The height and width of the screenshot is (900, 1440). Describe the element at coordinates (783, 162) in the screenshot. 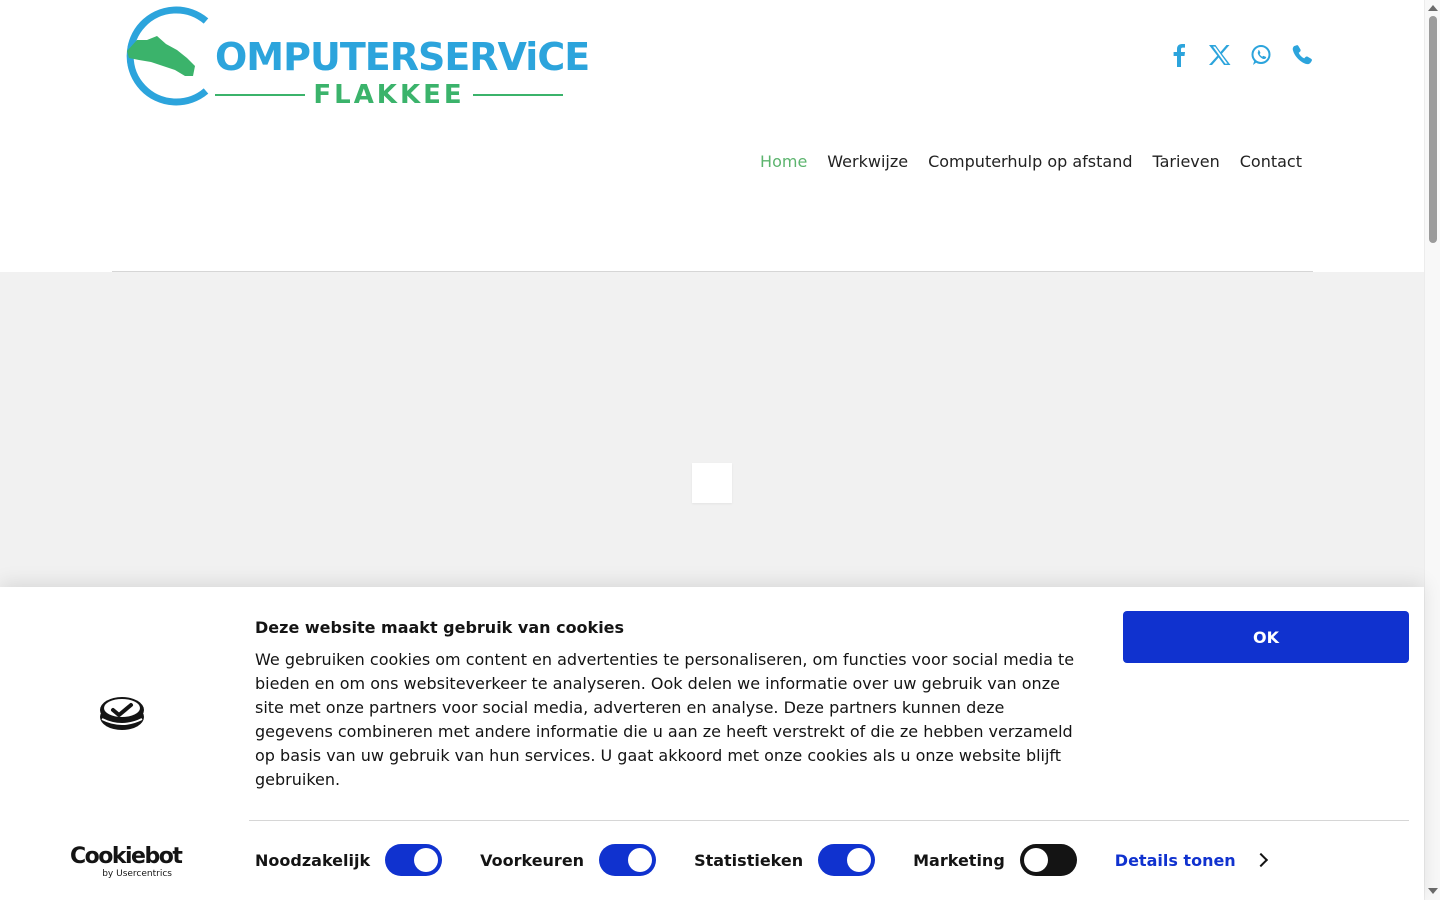

I see `nav-home: Home` at that location.